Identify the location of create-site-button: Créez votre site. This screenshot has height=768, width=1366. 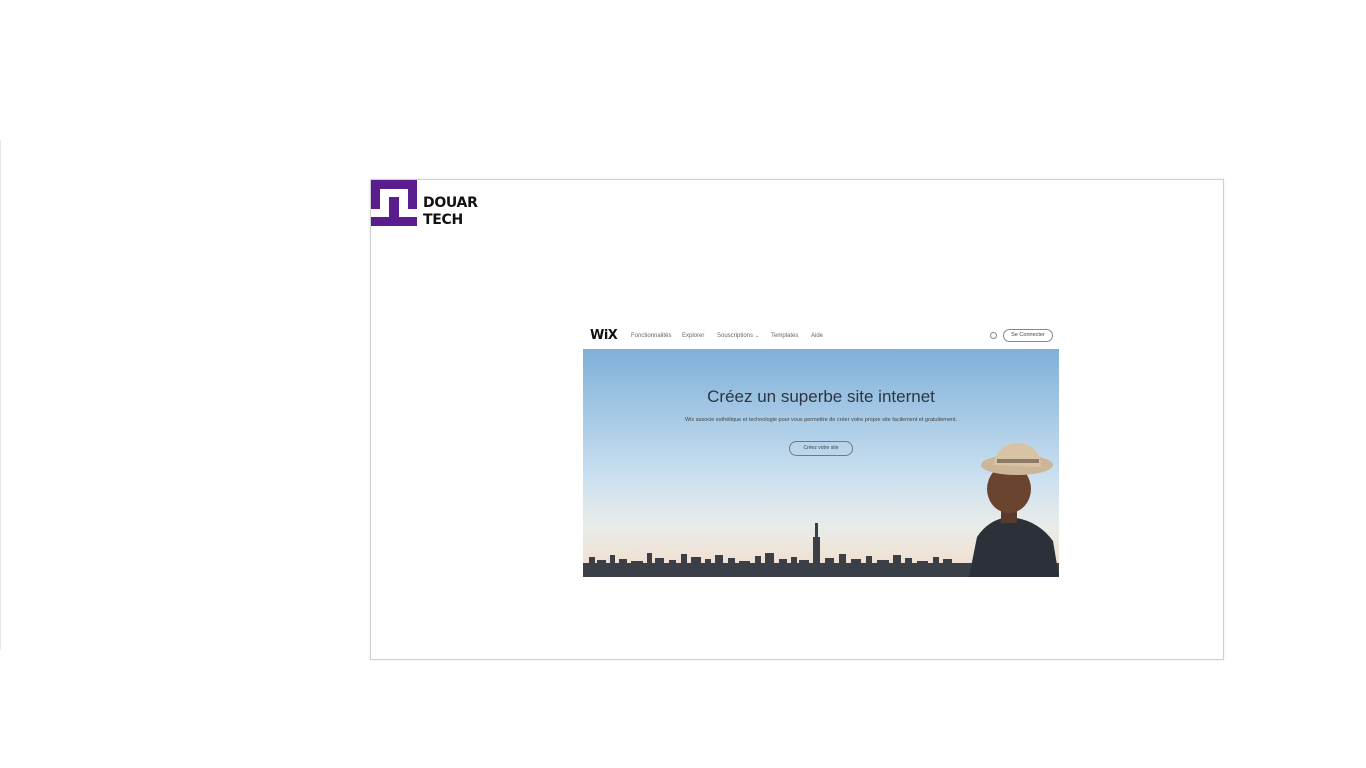
(821, 448).